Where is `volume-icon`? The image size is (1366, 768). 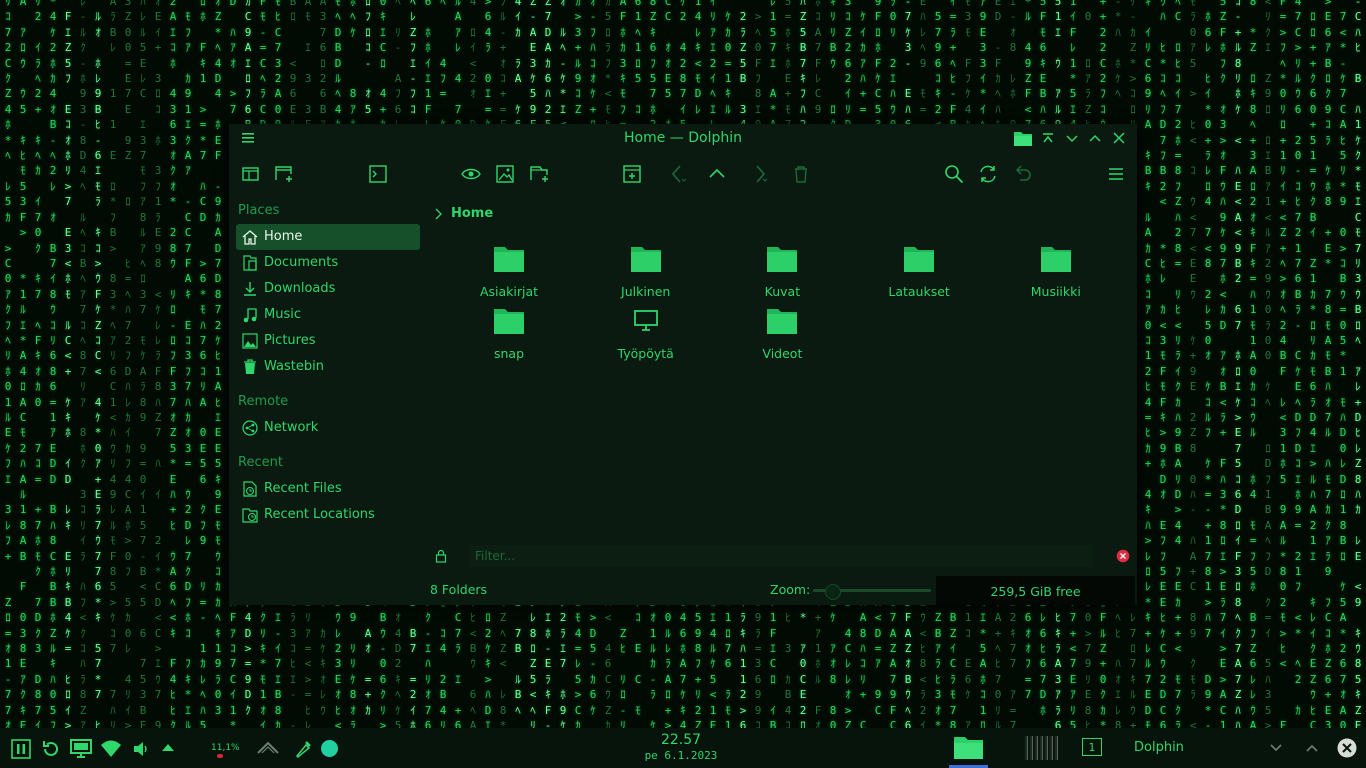
volume-icon is located at coordinates (141, 749).